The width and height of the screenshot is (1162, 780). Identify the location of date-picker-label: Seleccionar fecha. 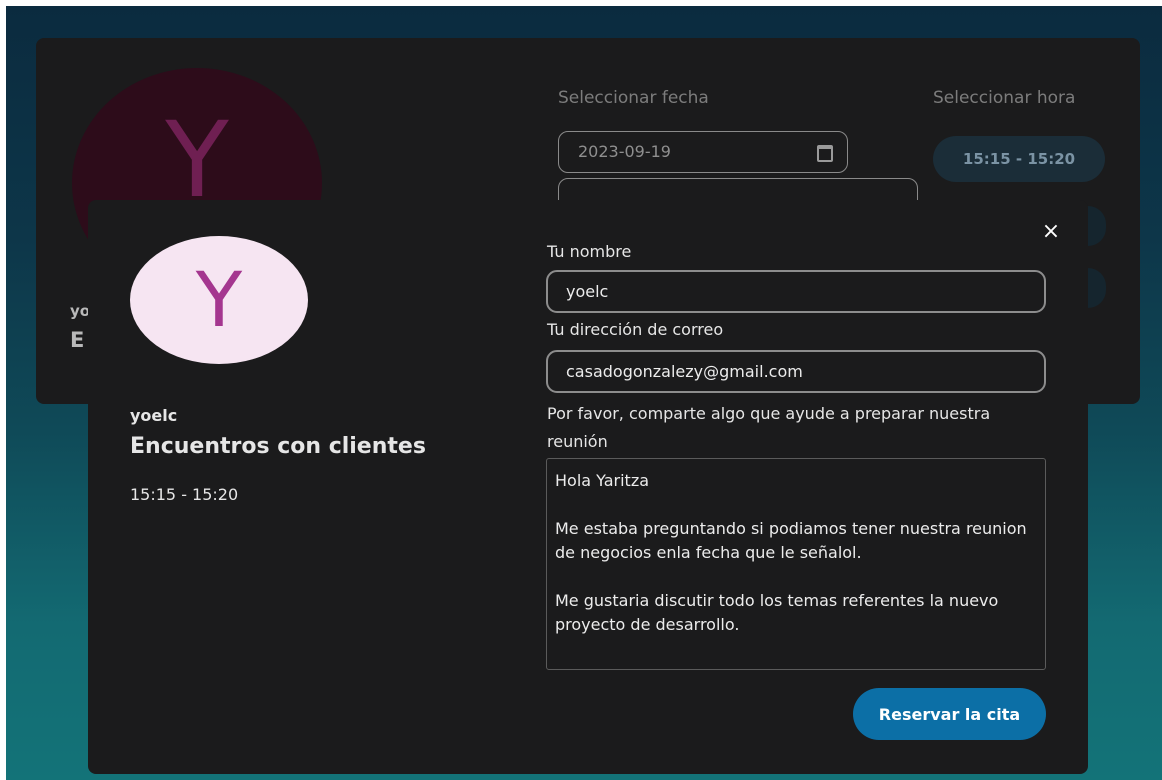
(633, 98).